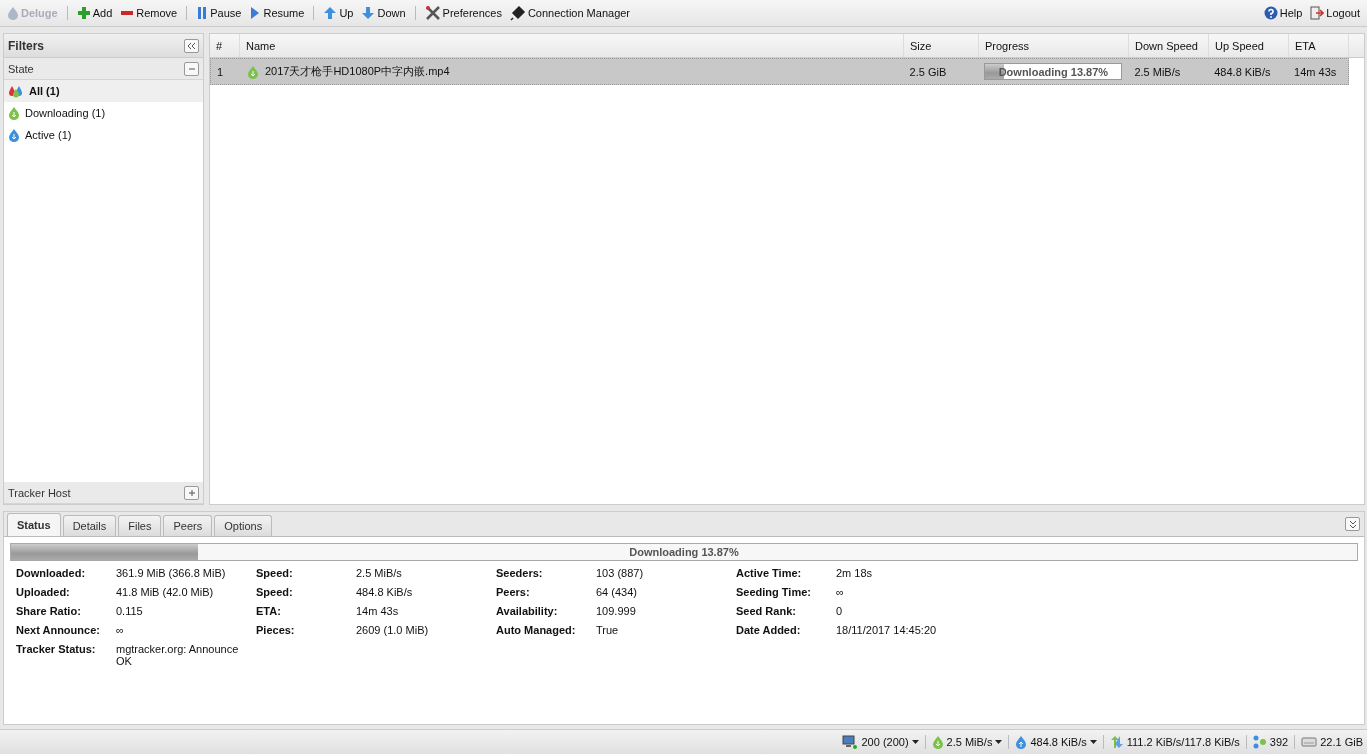 The width and height of the screenshot is (1367, 754). I want to click on logout-button: Logout, so click(1335, 13).